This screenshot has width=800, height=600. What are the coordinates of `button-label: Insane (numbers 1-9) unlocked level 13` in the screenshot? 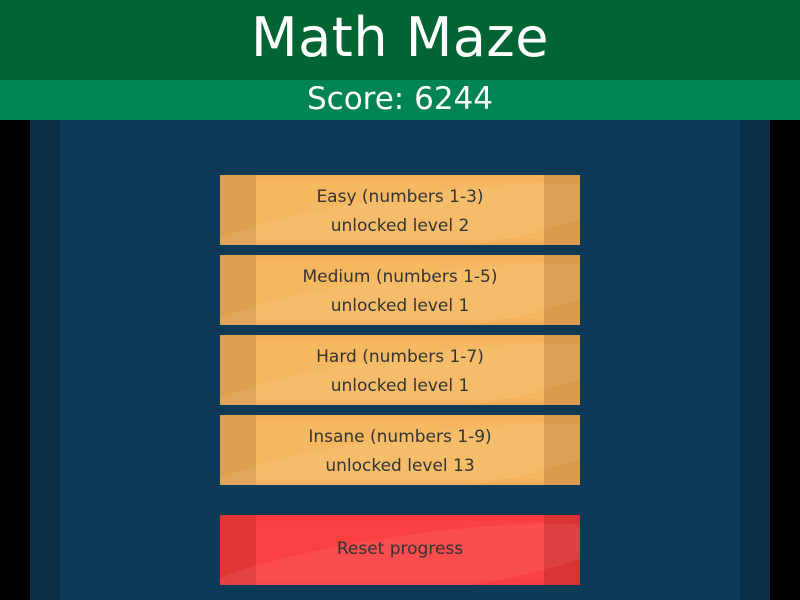 It's located at (400, 452).